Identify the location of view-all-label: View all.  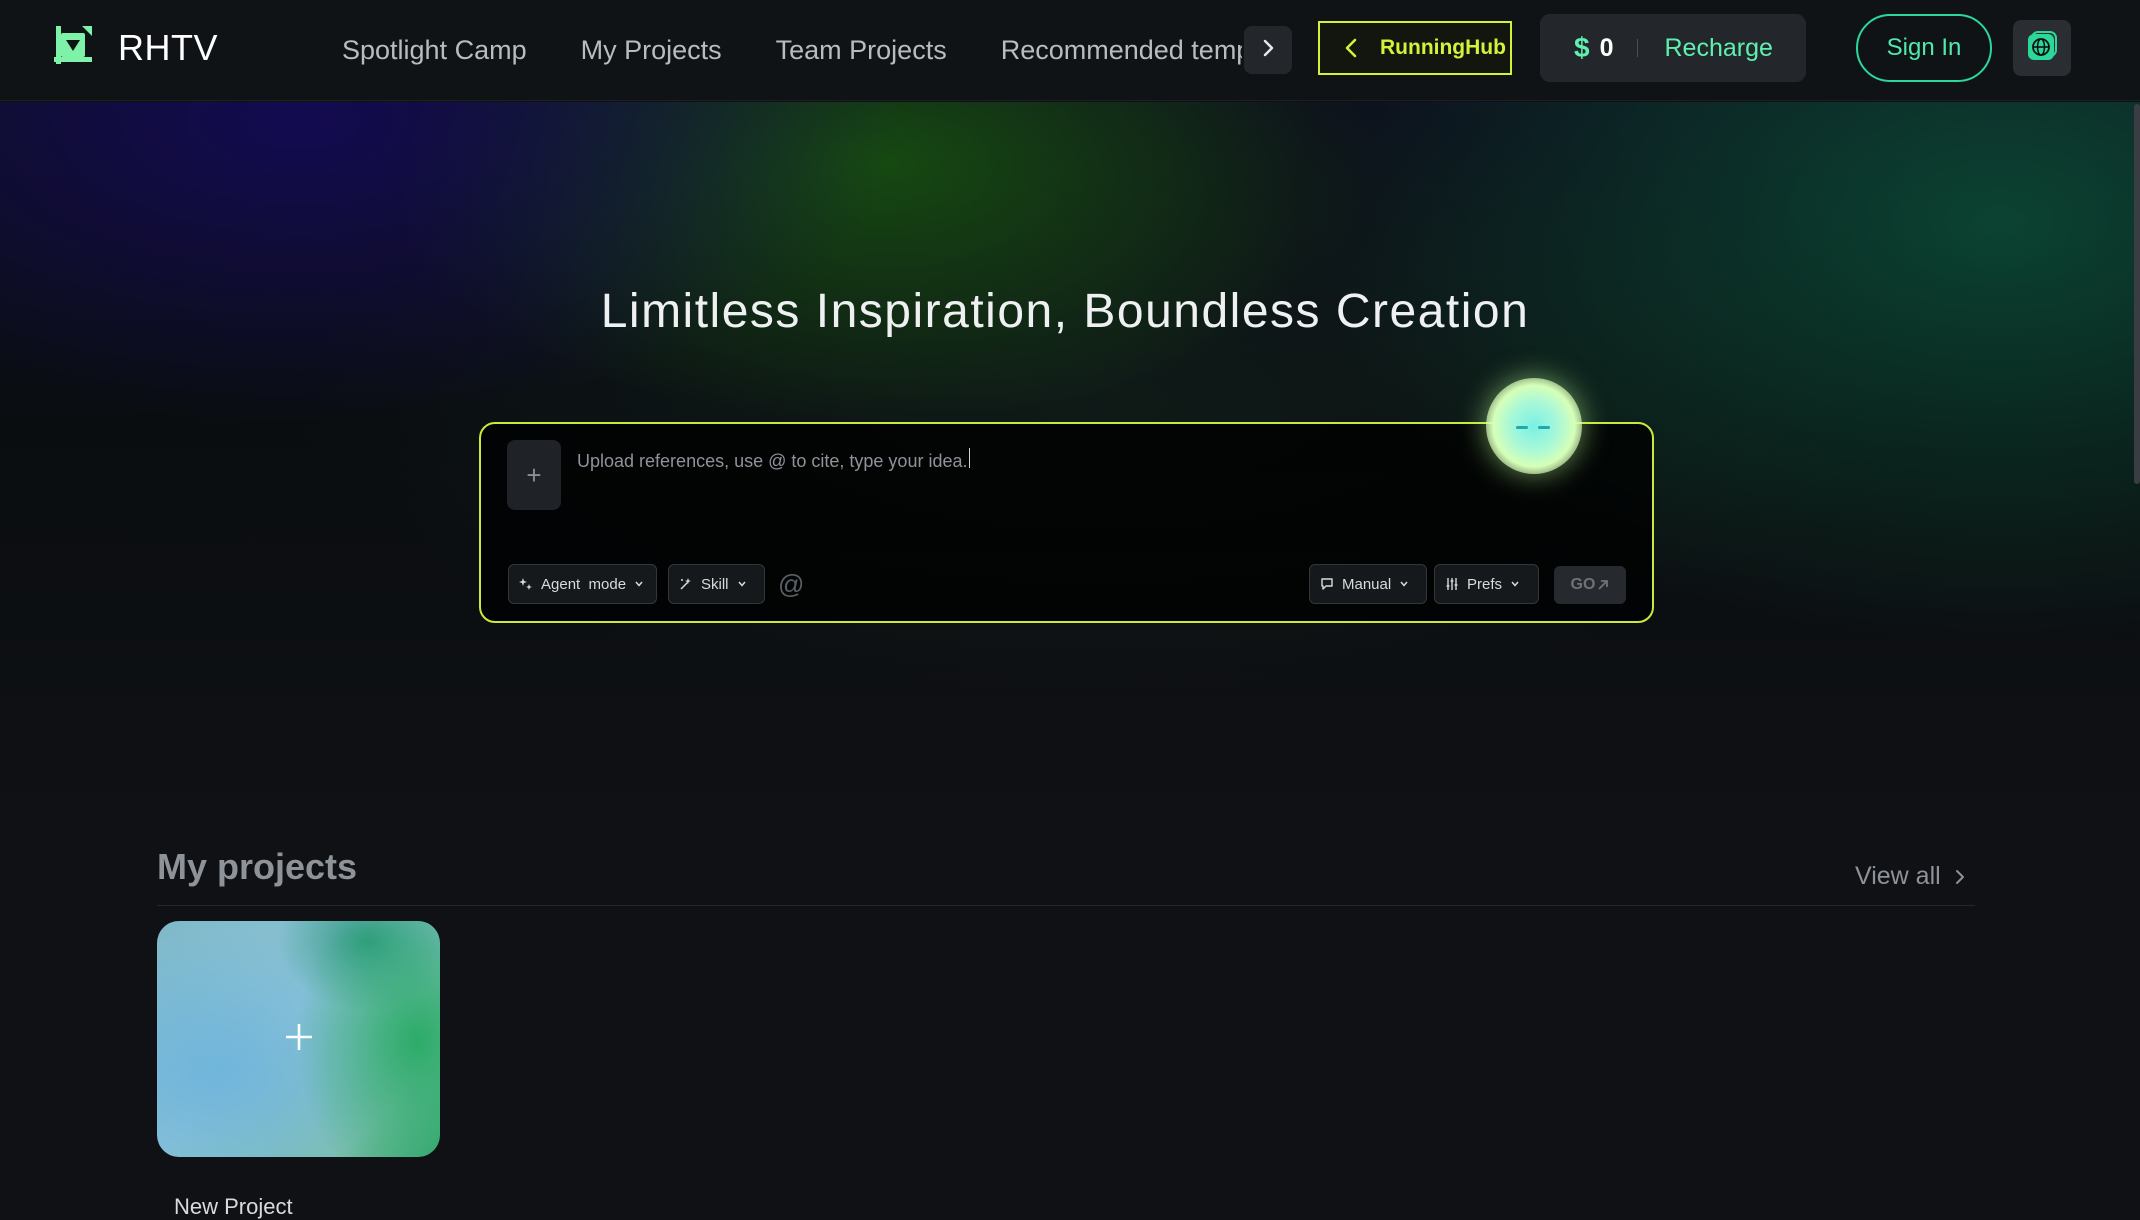
(1898, 876).